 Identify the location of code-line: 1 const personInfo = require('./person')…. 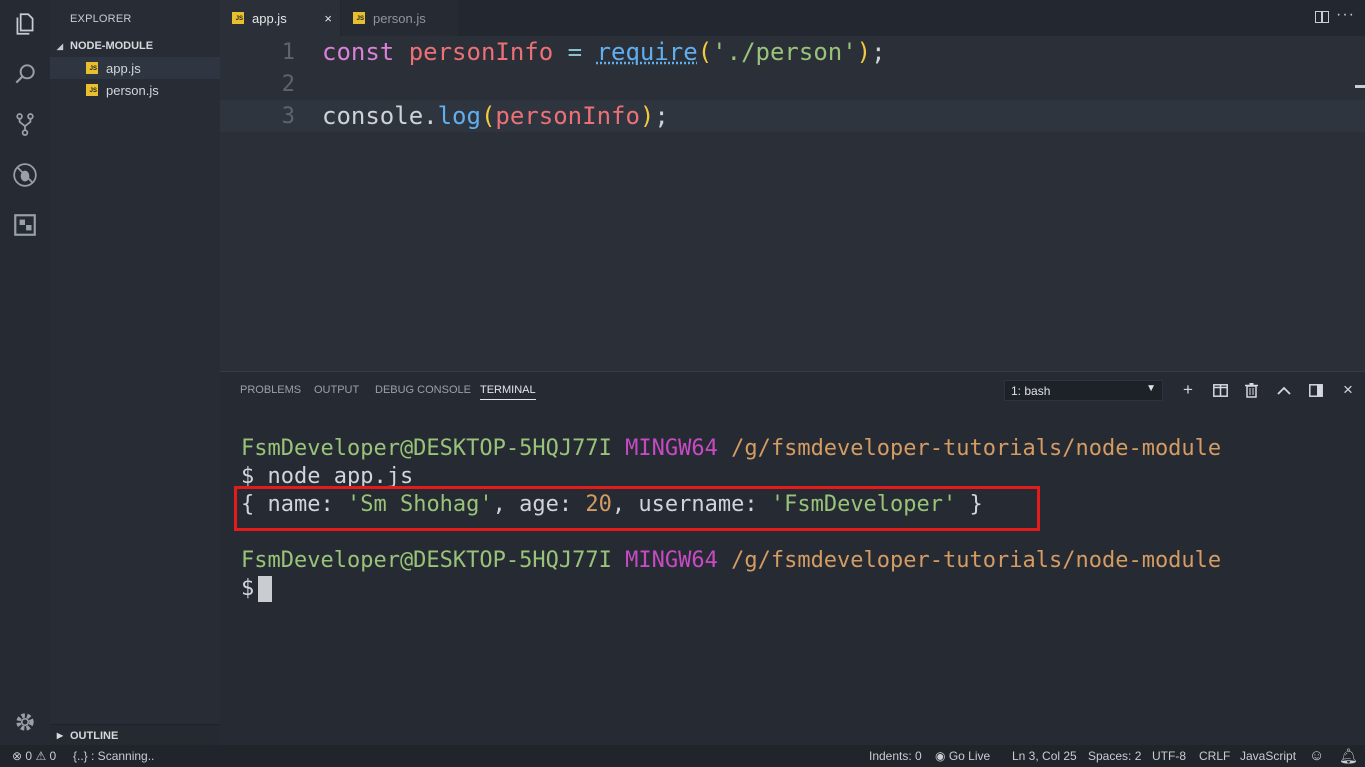
(792, 52).